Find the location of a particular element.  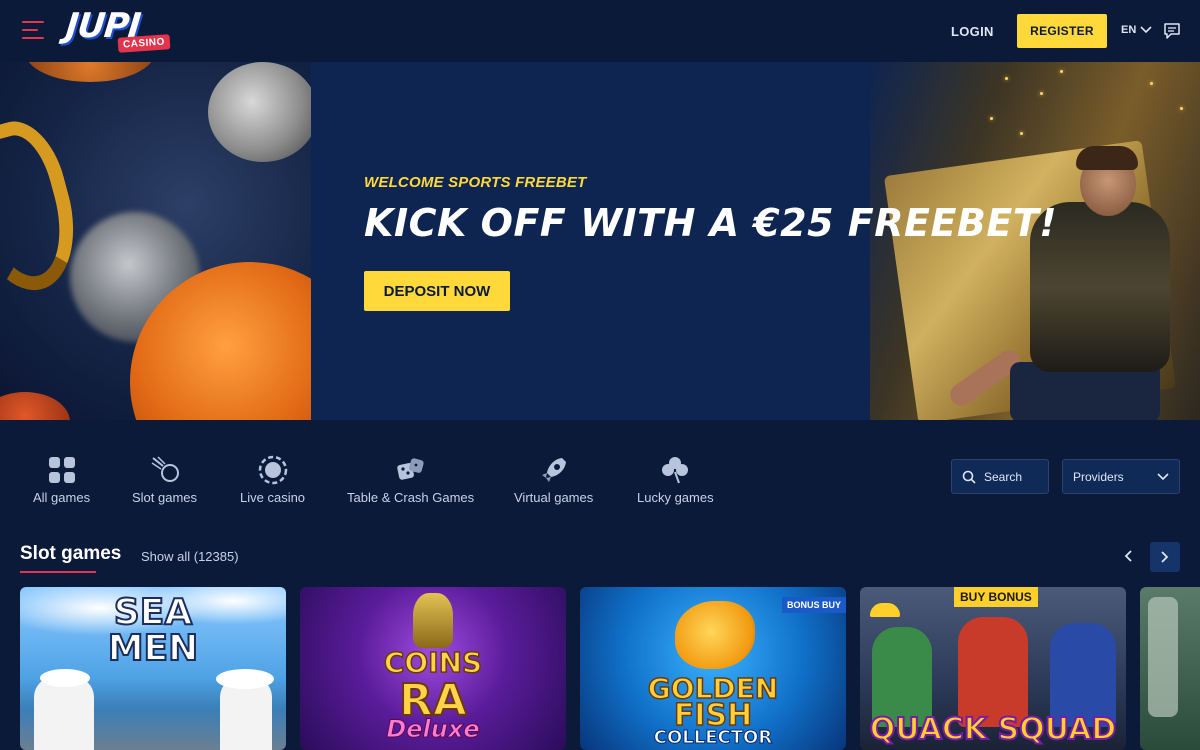

category-lucky-games: Lucky games is located at coordinates (675, 479).